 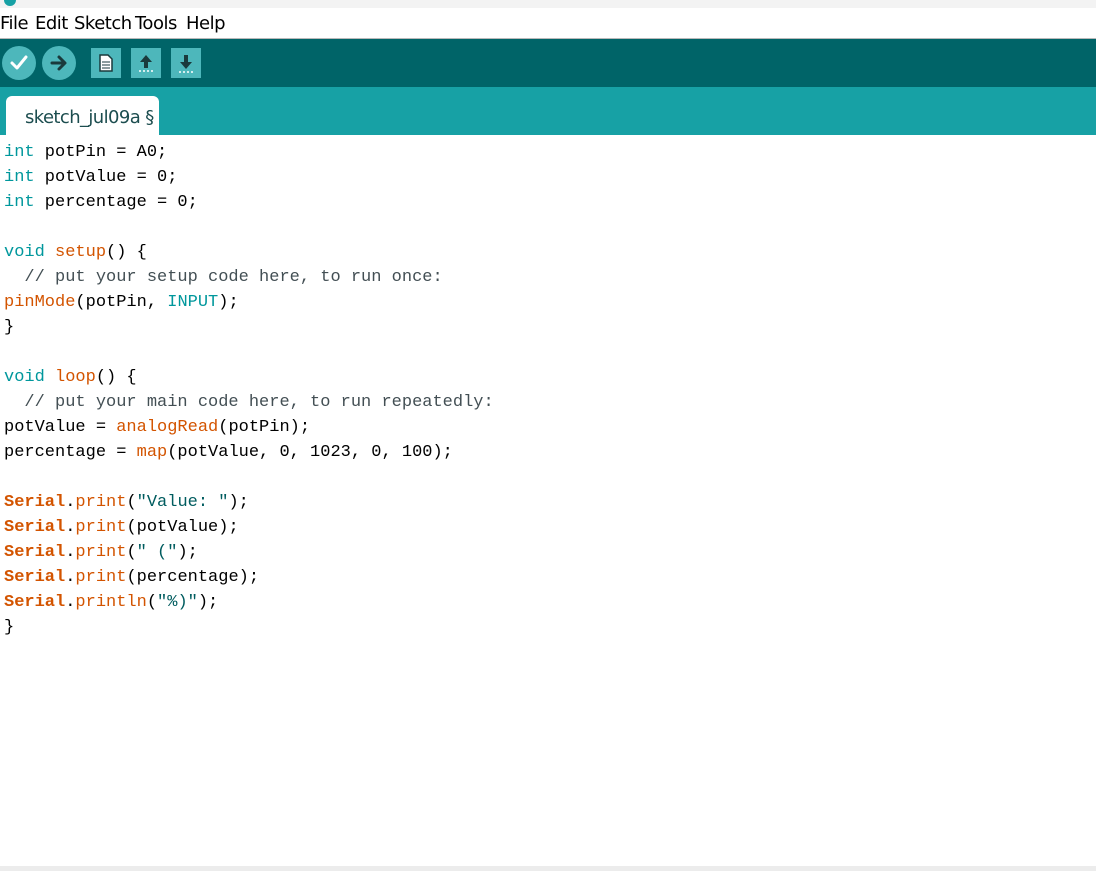 I want to click on code-token: percentage =, so click(x=70, y=452).